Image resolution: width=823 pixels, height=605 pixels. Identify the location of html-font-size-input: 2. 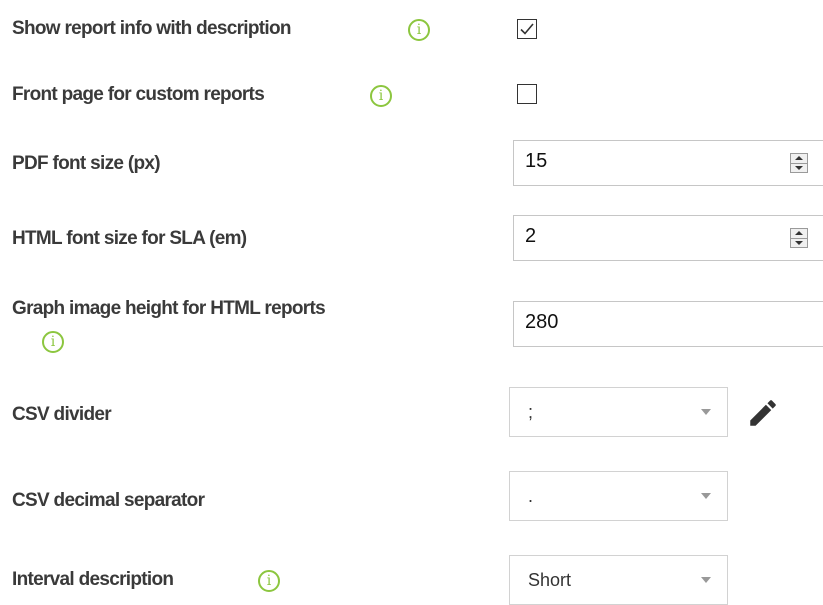
(668, 238).